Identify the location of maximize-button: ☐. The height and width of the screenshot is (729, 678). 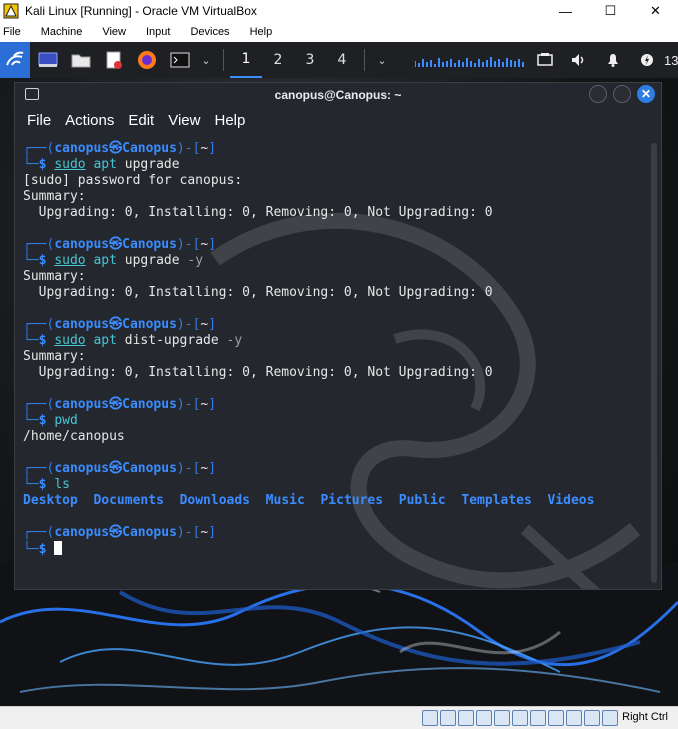
(610, 11).